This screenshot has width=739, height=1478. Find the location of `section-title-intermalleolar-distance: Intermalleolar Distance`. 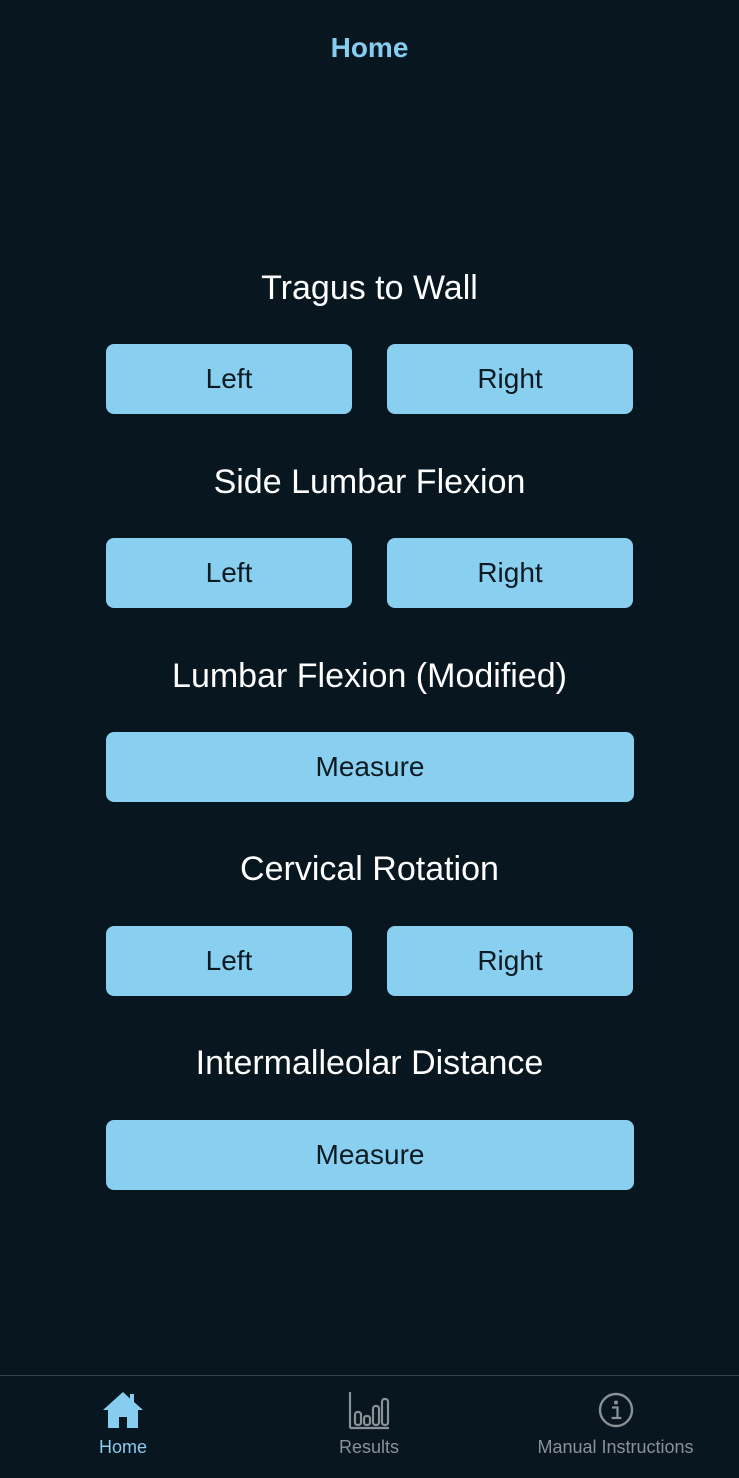

section-title-intermalleolar-distance: Intermalleolar Distance is located at coordinates (369, 1063).